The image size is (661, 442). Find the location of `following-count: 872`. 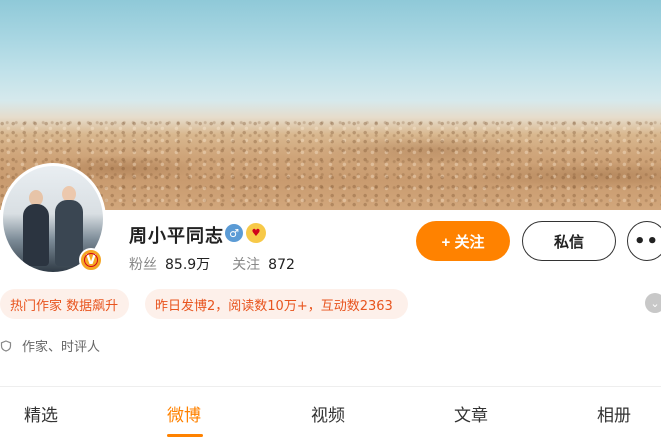

following-count: 872 is located at coordinates (281, 265).